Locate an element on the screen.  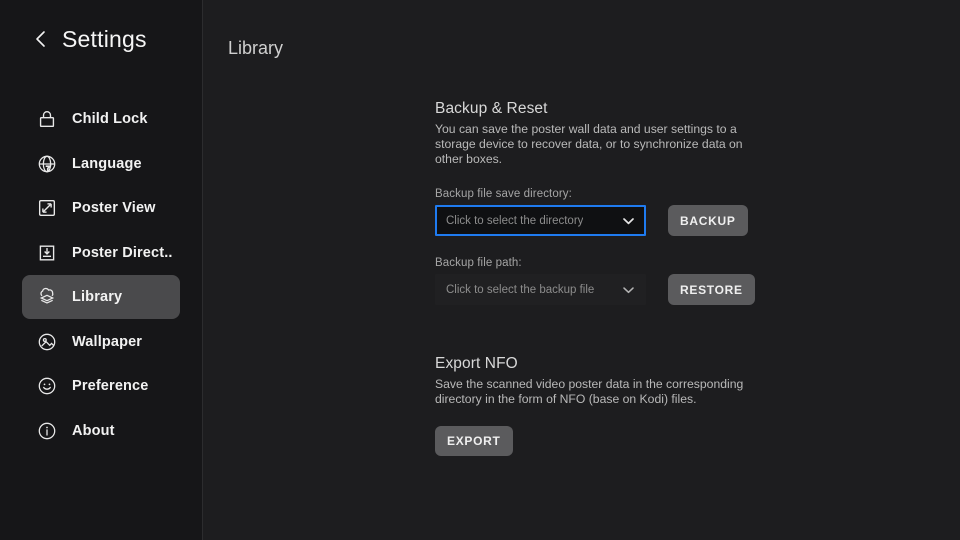
sidebar-item-language: Language is located at coordinates (101, 164).